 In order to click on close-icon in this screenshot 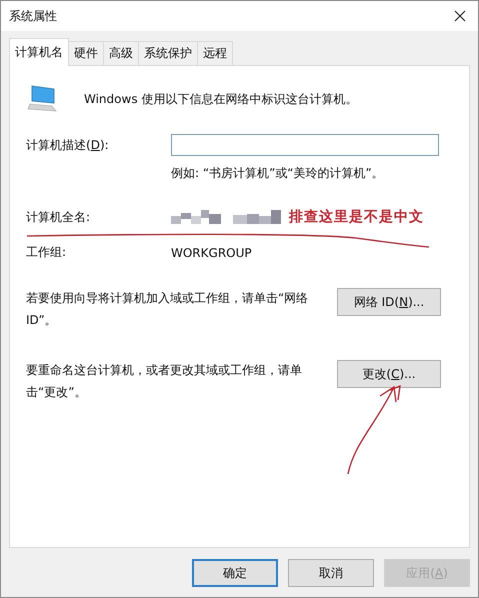, I will do `click(460, 16)`.